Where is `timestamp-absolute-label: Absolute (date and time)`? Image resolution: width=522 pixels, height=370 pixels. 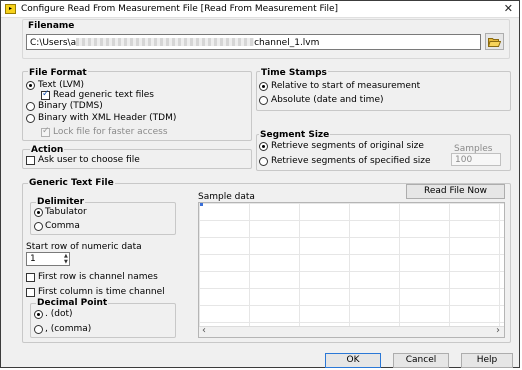 timestamp-absolute-label: Absolute (date and time) is located at coordinates (327, 100).